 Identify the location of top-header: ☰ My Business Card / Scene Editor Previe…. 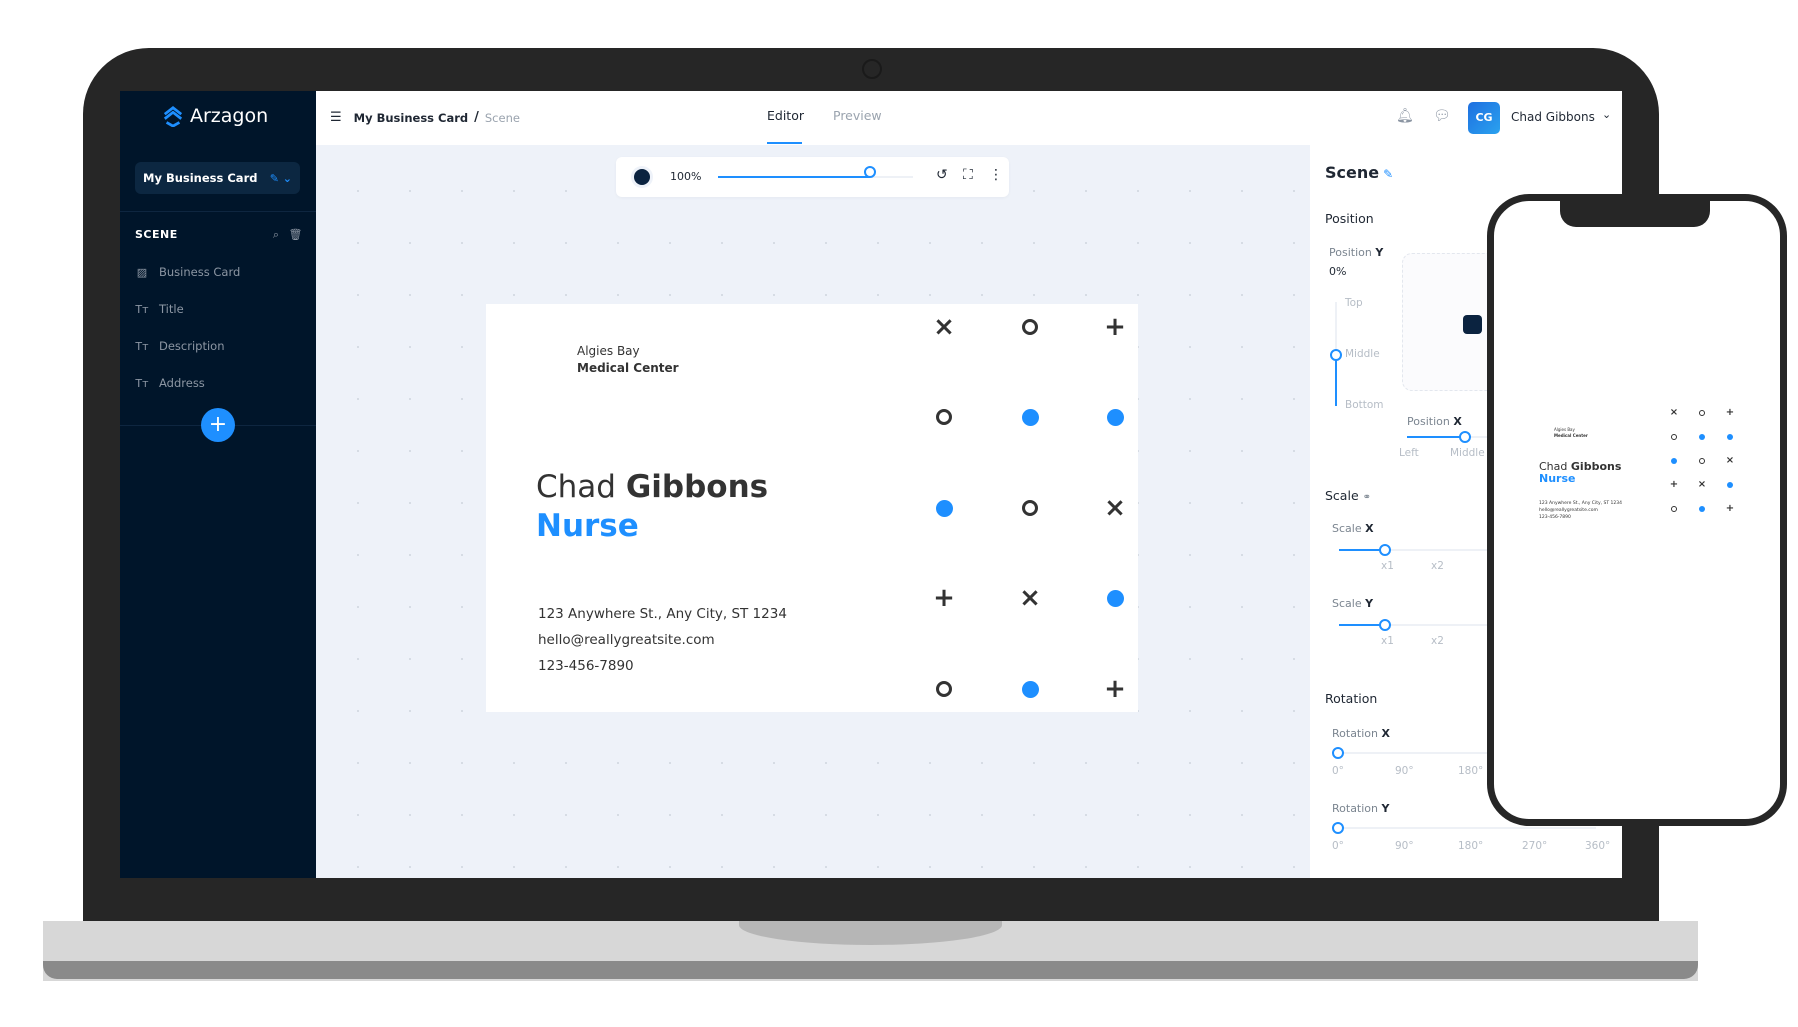
(969, 118).